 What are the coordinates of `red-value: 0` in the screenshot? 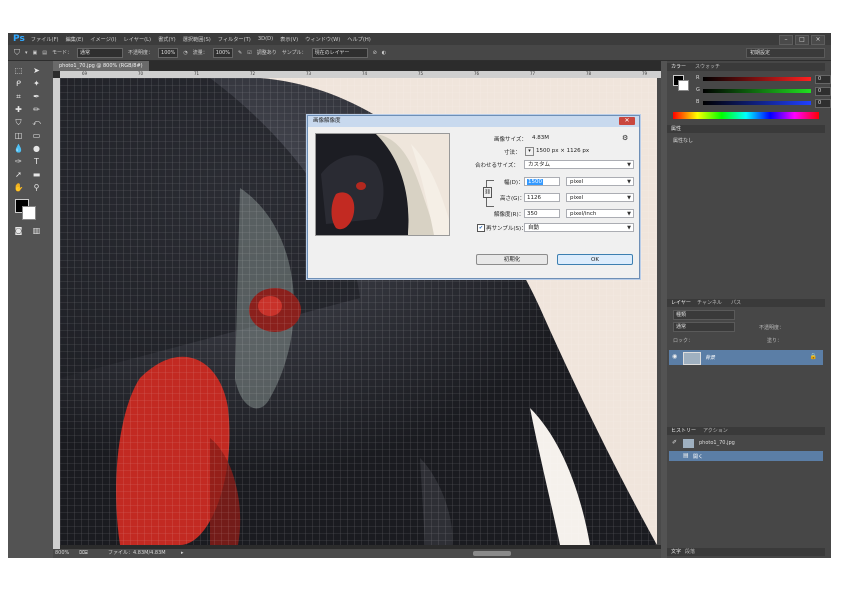 It's located at (823, 79).